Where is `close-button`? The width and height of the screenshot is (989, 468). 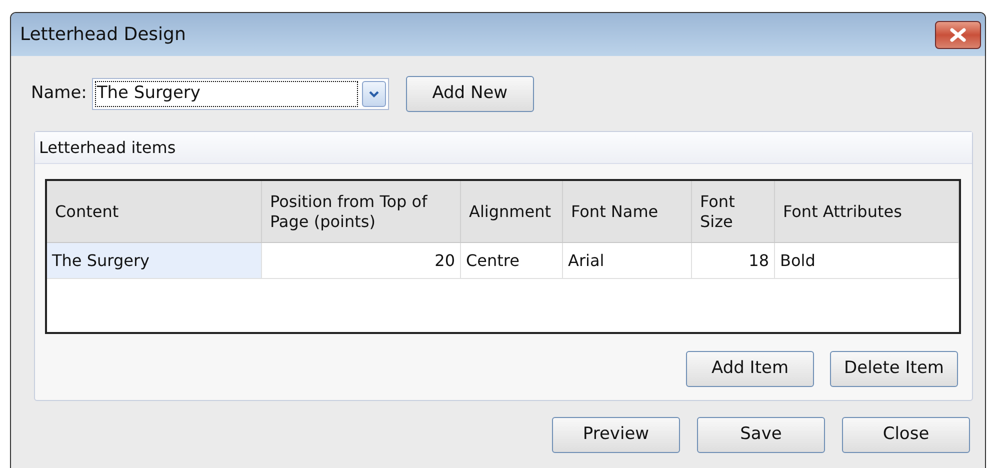 close-button is located at coordinates (958, 34).